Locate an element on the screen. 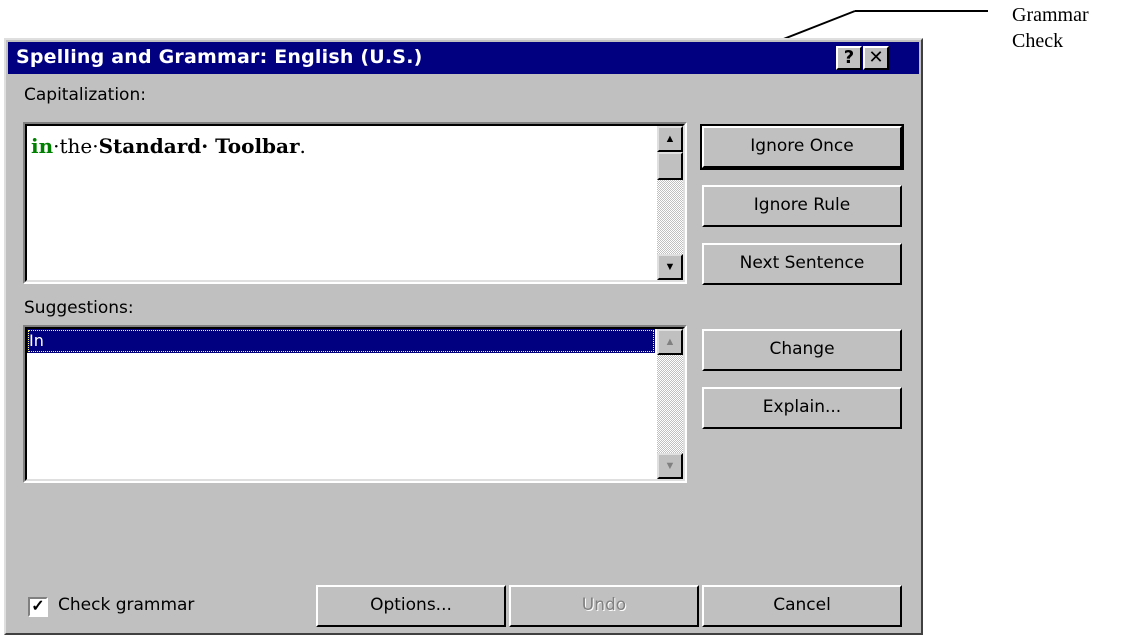  help-button: ? is located at coordinates (849, 58).